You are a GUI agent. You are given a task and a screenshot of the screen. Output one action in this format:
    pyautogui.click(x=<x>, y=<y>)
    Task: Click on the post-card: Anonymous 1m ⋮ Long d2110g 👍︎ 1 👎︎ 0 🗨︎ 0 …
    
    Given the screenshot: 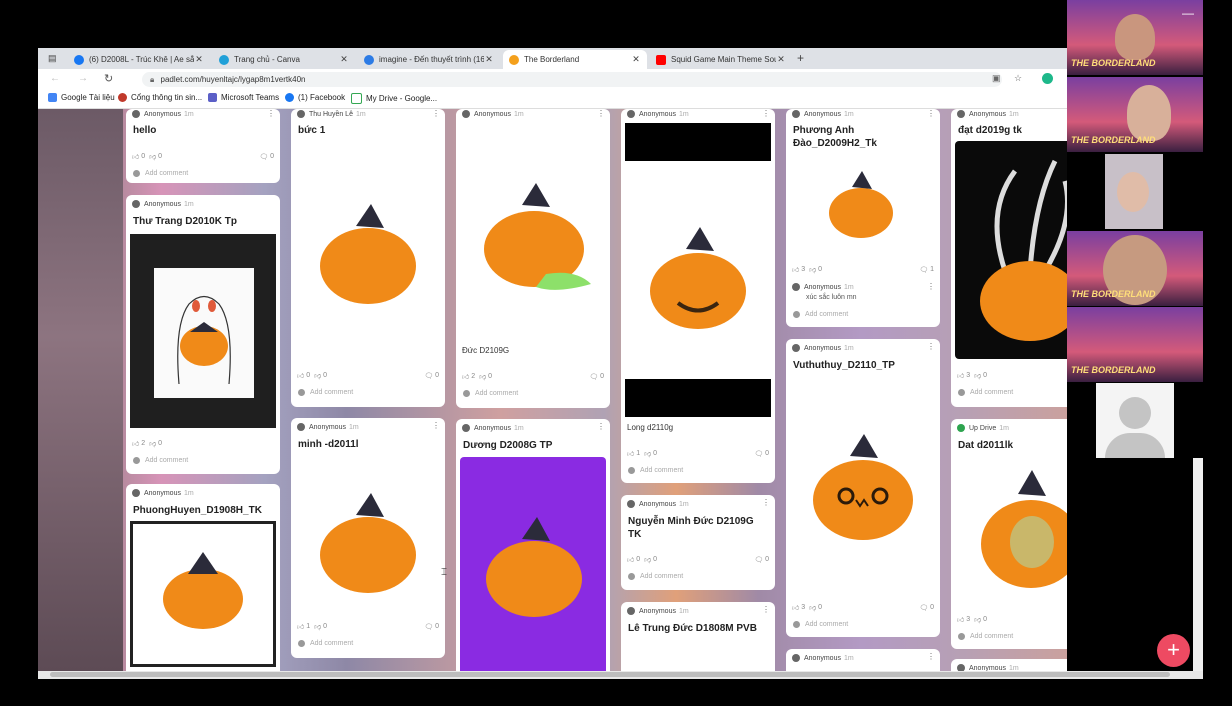 What is the action you would take?
    pyautogui.click(x=698, y=296)
    